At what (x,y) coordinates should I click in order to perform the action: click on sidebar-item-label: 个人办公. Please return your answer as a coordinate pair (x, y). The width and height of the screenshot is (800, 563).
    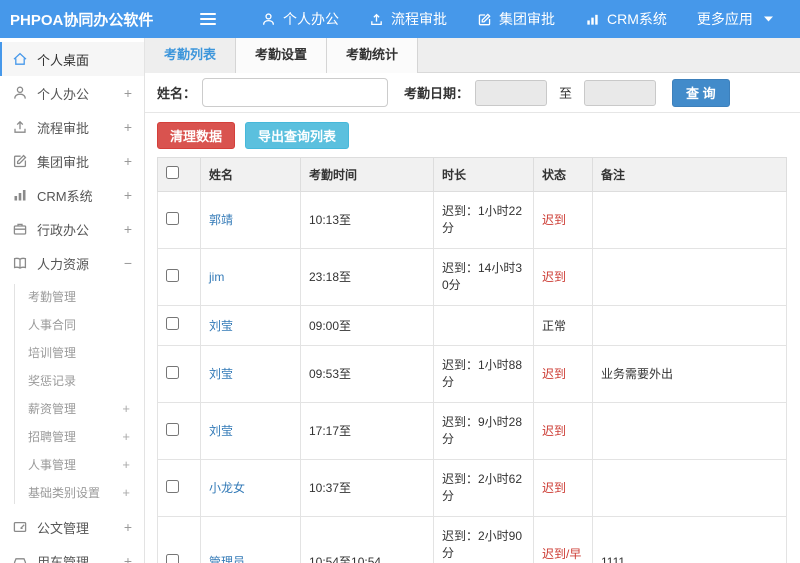
    Looking at the image, I should click on (63, 94).